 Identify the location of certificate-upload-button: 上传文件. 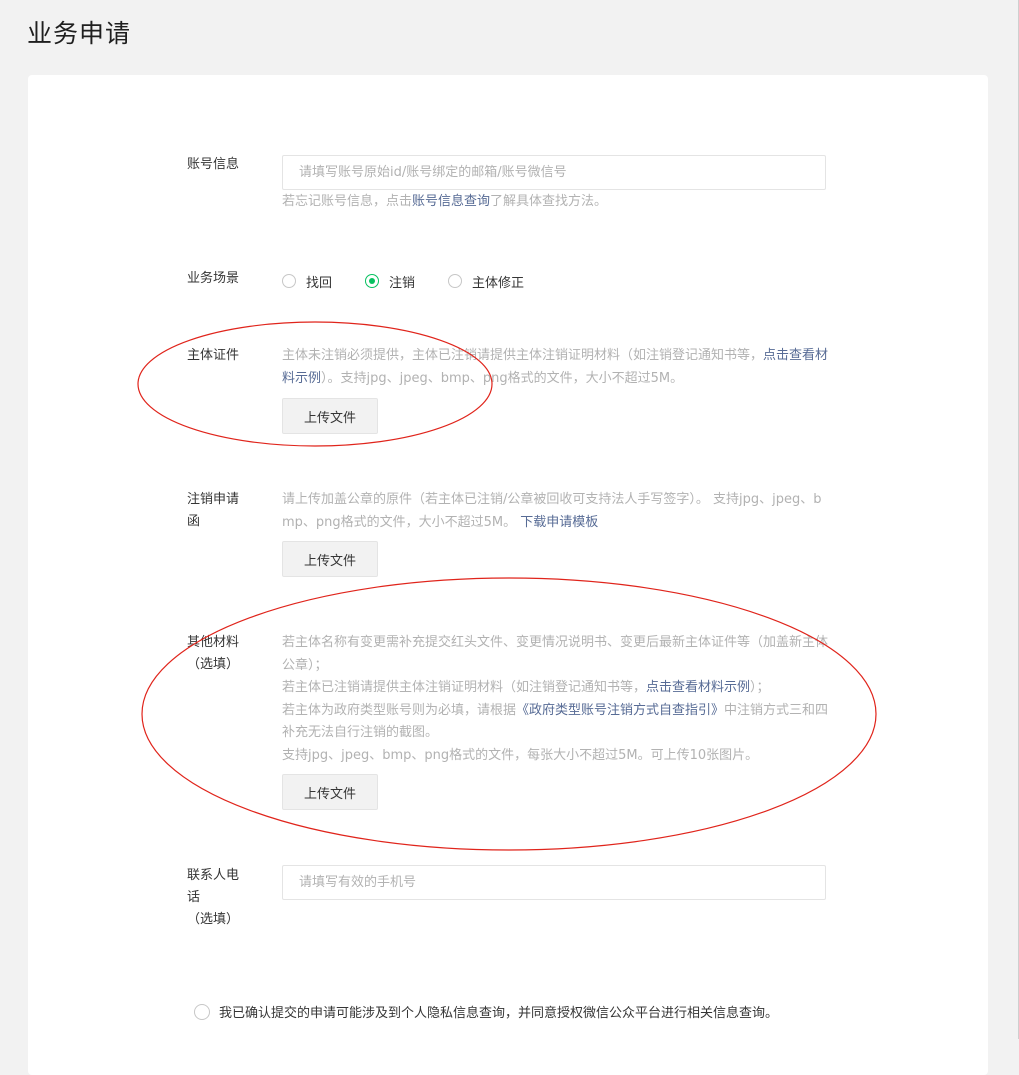
(330, 416).